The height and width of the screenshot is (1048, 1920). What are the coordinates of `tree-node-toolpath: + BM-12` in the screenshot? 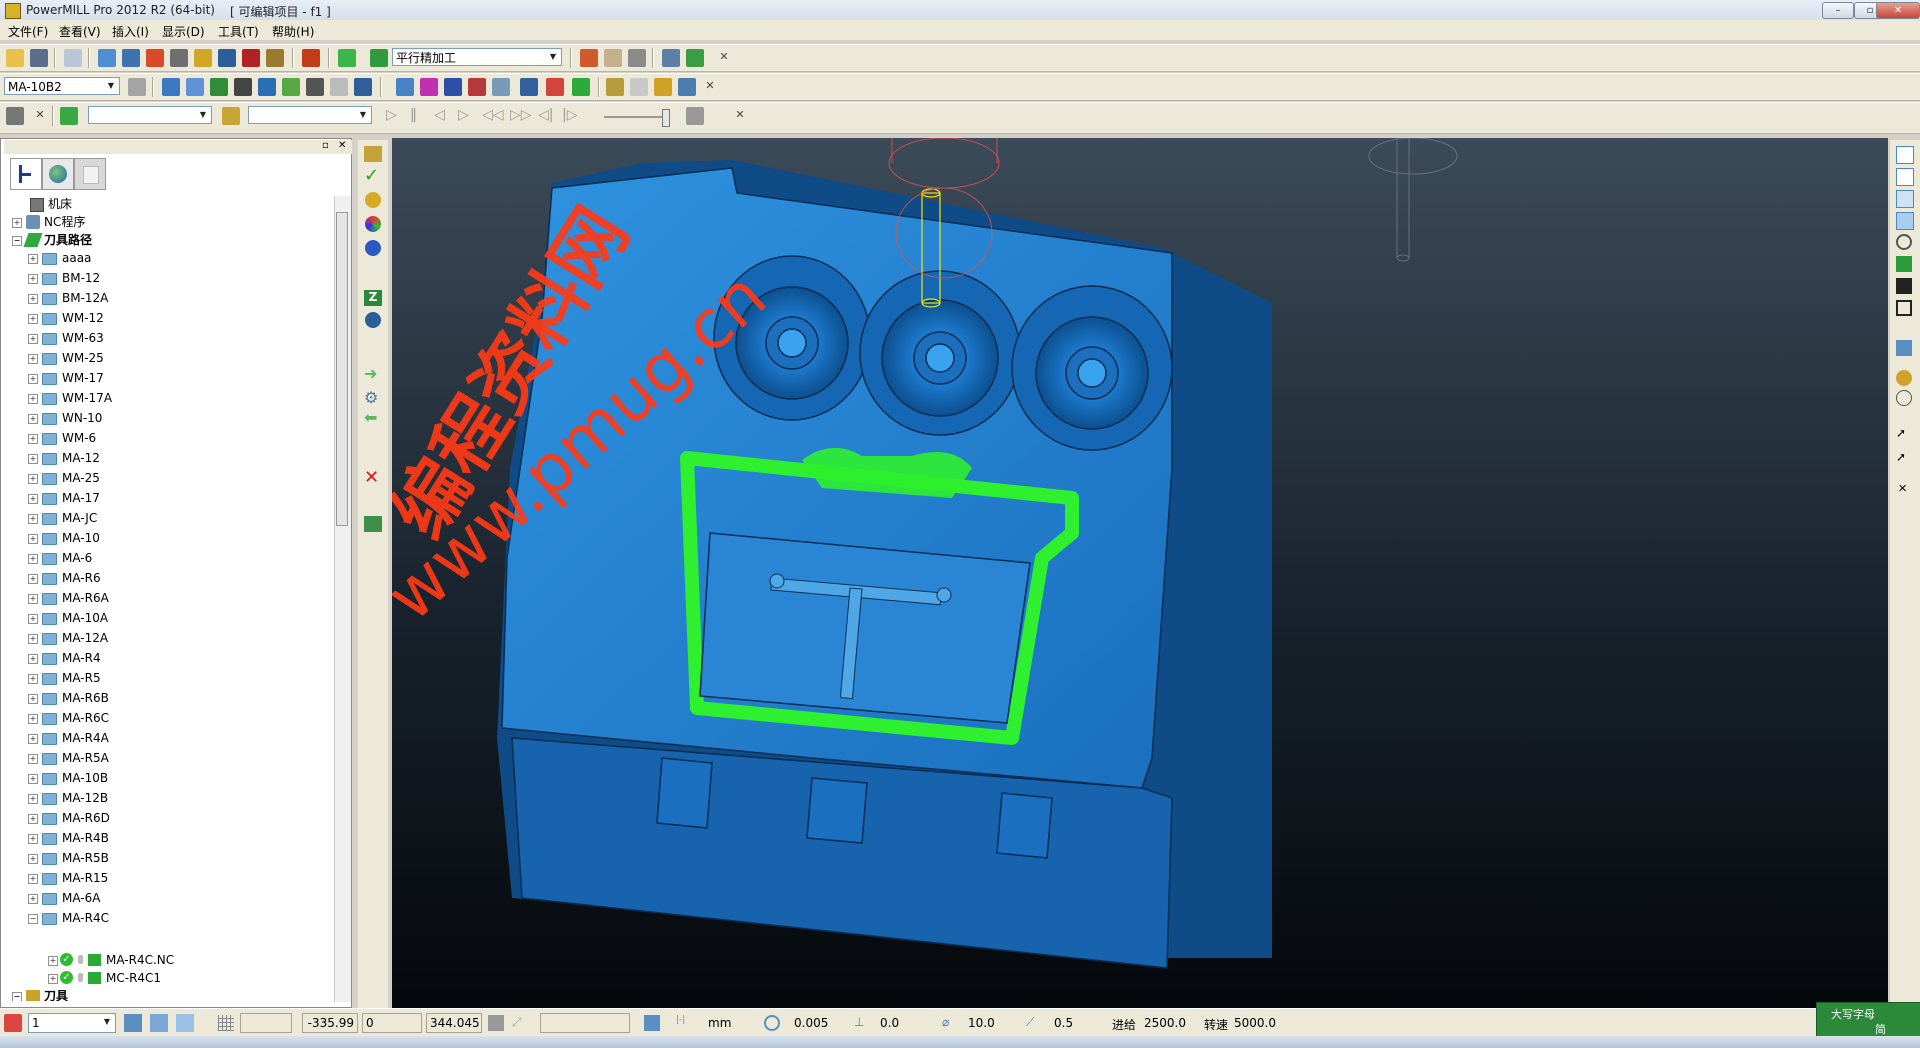 It's located at (168, 278).